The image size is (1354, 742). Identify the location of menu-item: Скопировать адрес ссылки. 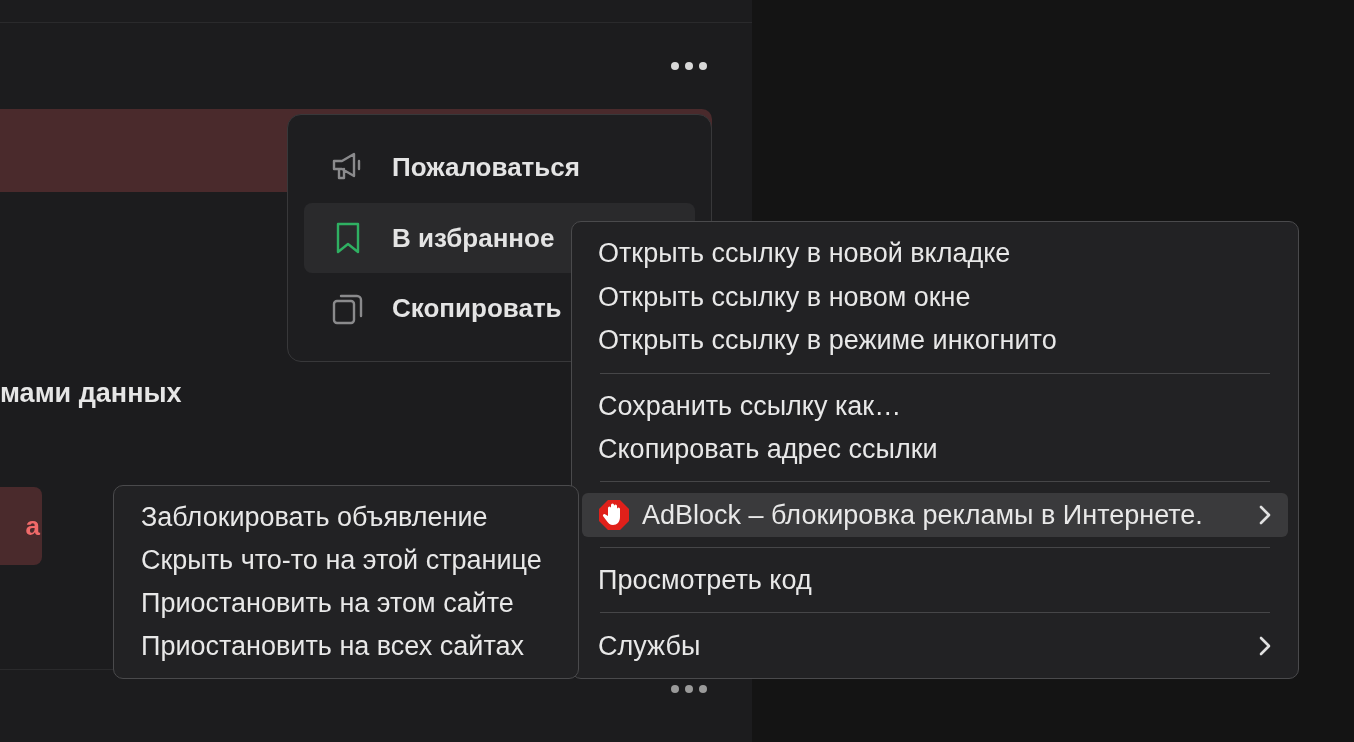
(935, 450).